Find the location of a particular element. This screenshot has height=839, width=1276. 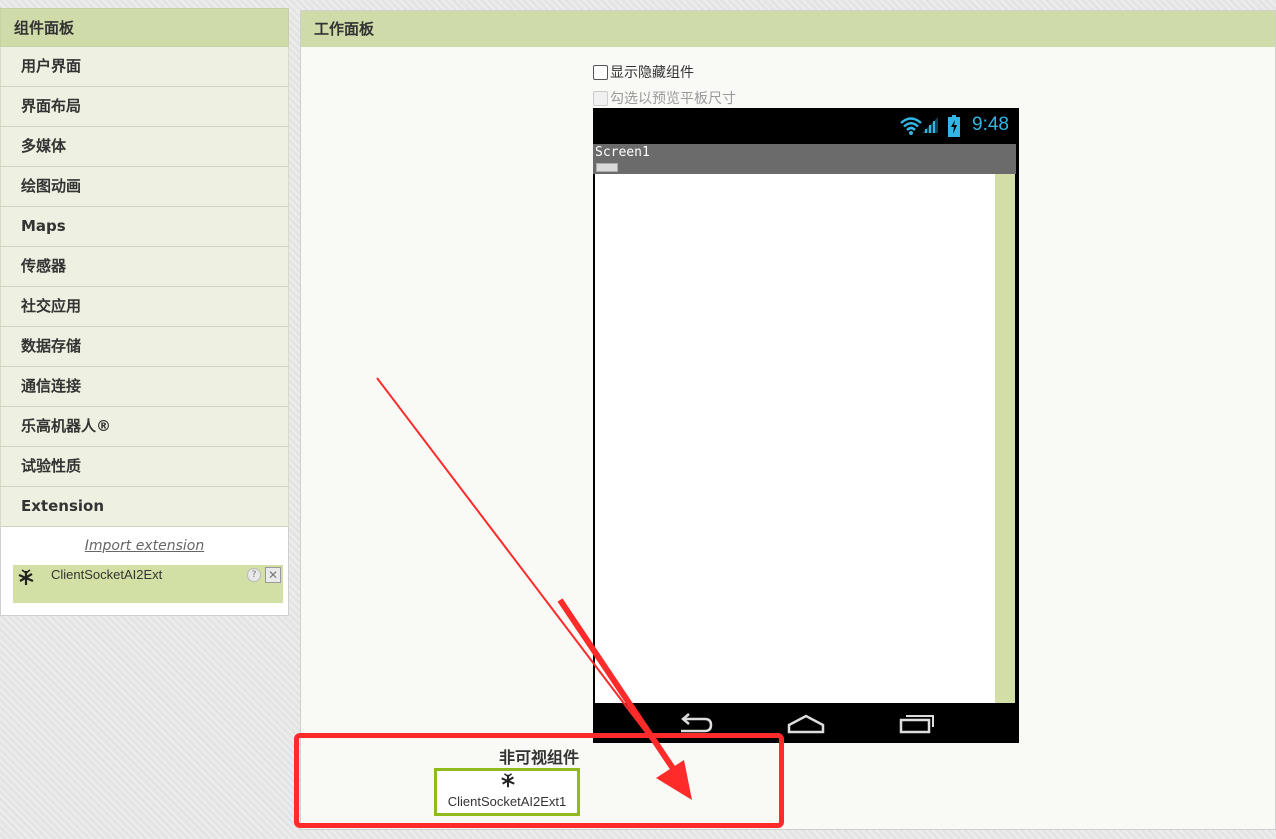

tablet-preview-checkbox is located at coordinates (600, 98).